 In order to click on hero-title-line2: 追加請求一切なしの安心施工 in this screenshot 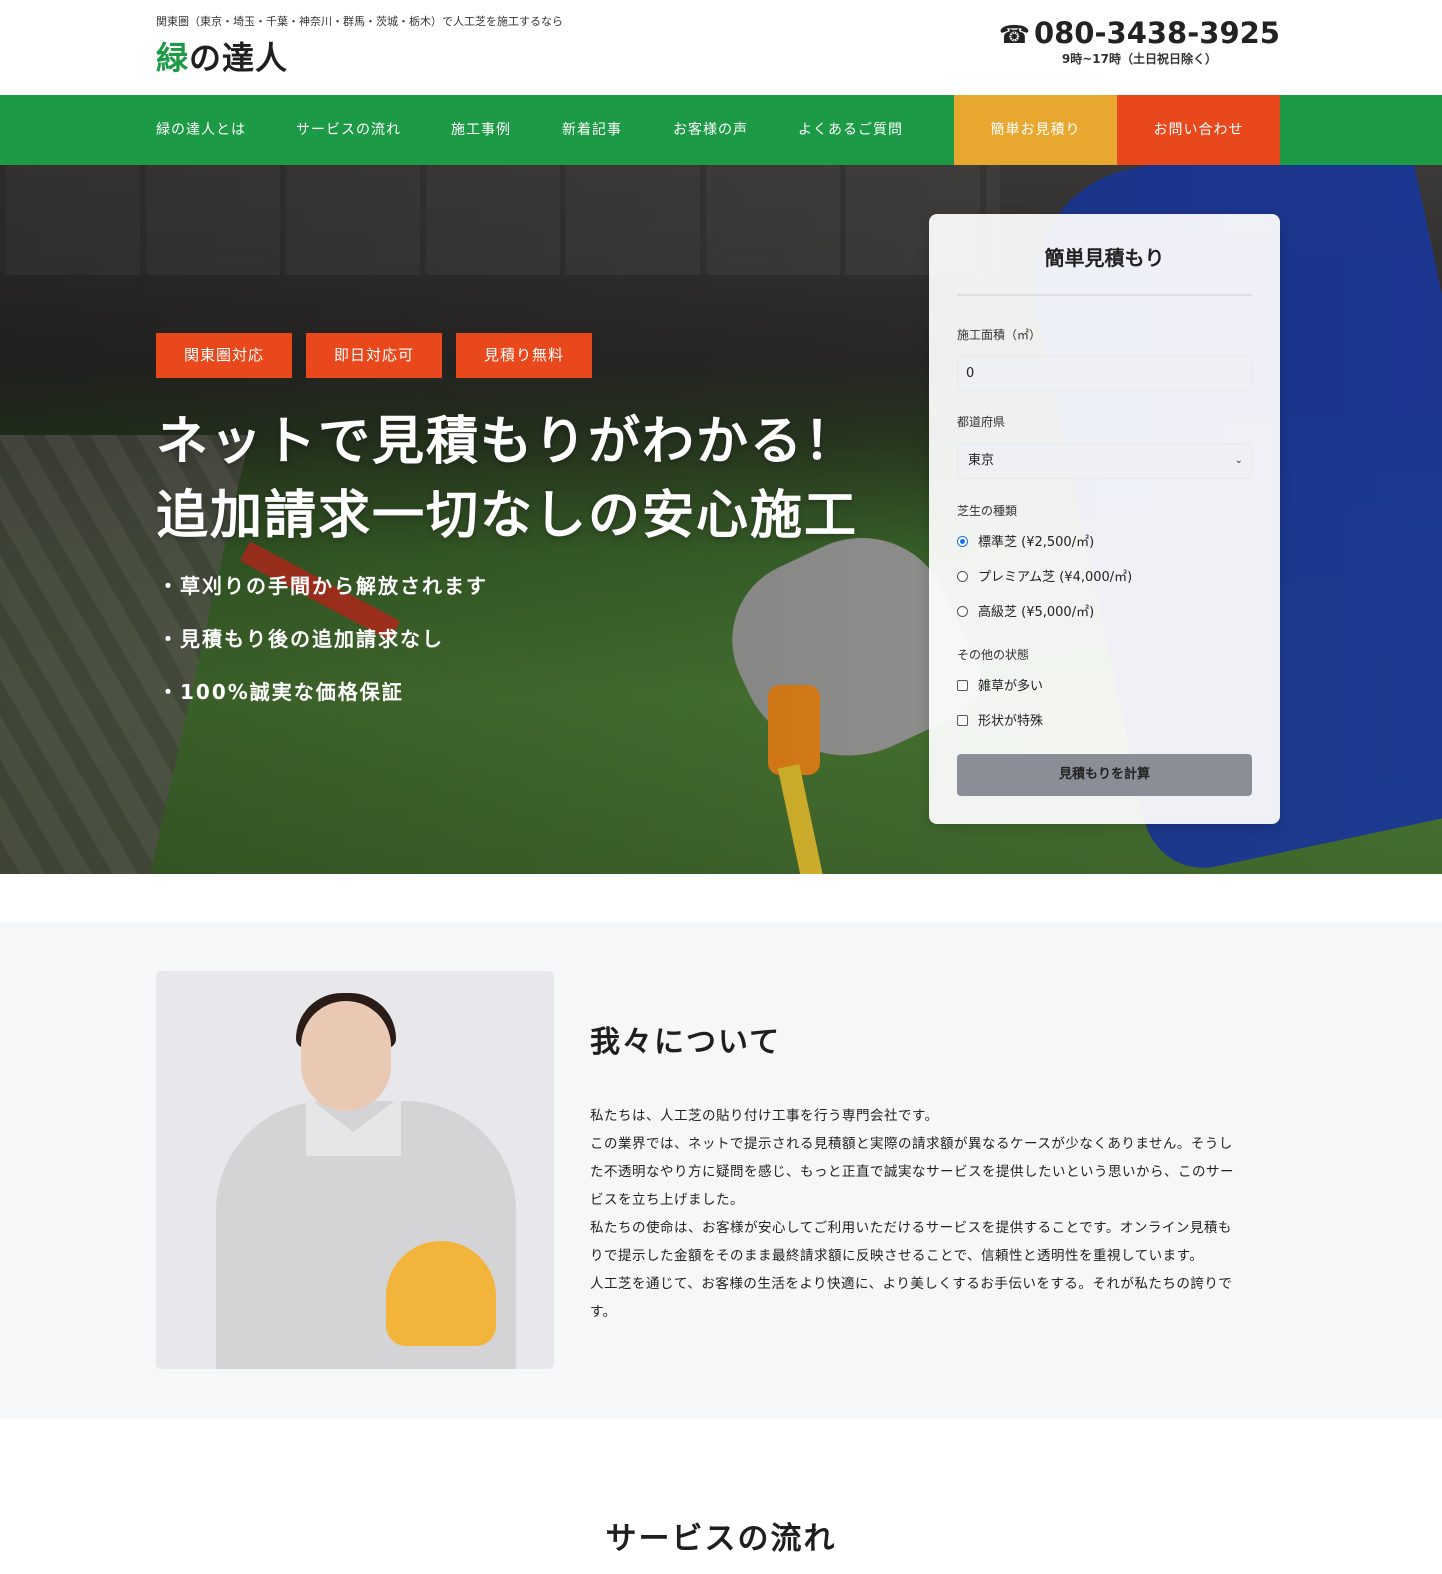, I will do `click(507, 516)`.